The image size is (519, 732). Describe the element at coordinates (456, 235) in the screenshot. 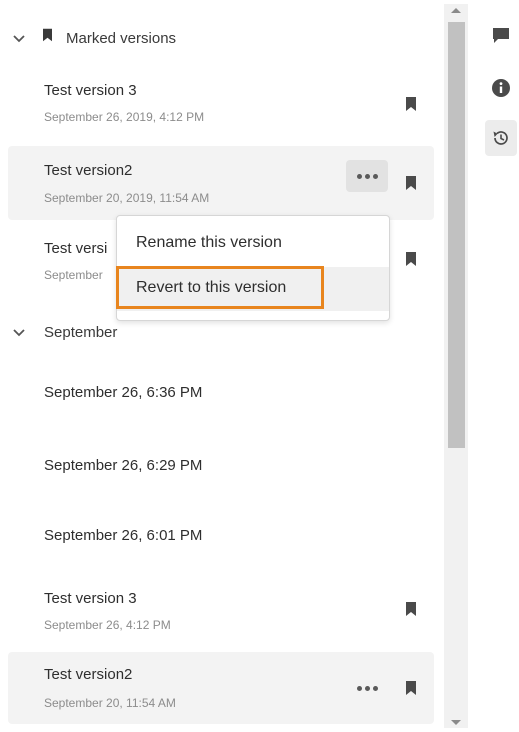

I see `scrollbar-thumb` at that location.